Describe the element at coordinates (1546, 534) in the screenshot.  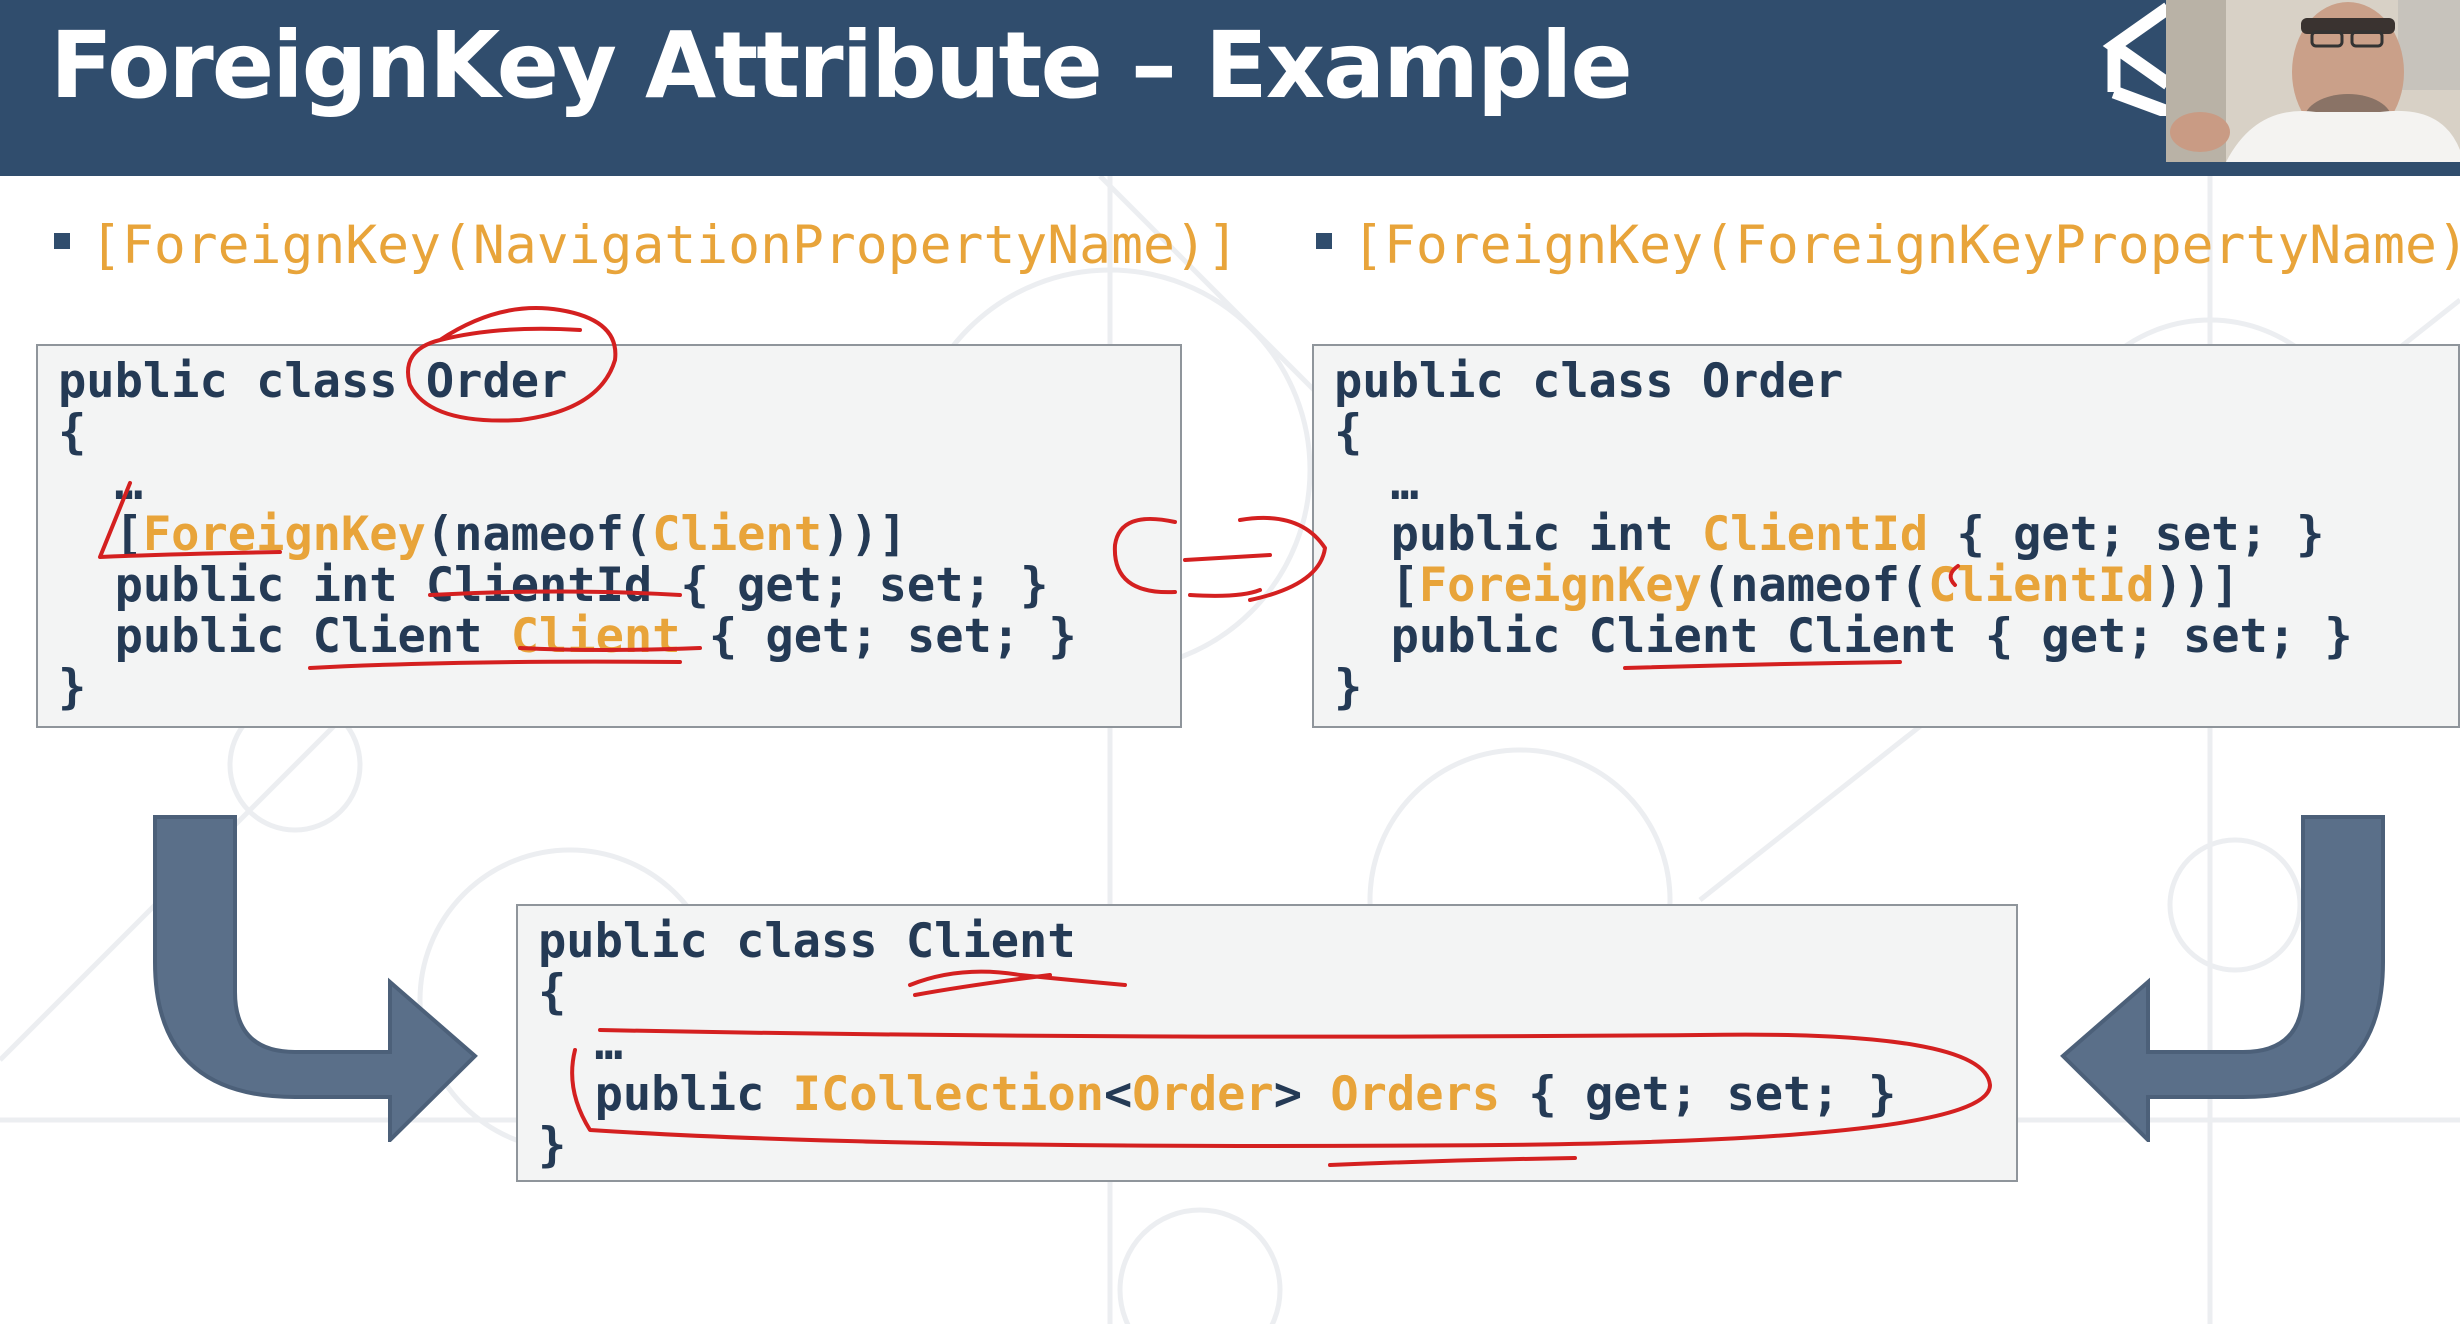
I see `code-token: public int` at that location.